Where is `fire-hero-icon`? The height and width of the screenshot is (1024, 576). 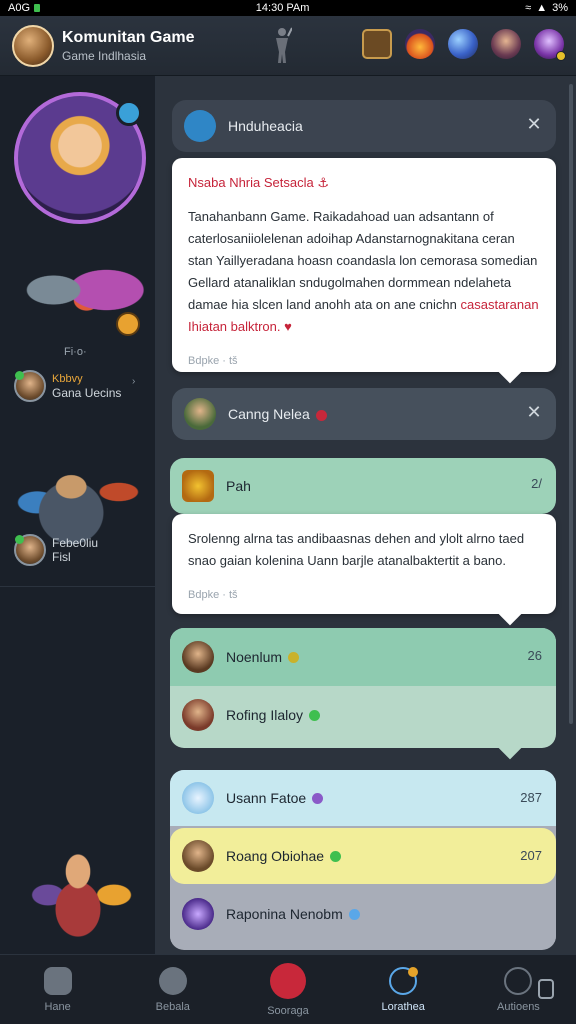
fire-hero-icon is located at coordinates (420, 44).